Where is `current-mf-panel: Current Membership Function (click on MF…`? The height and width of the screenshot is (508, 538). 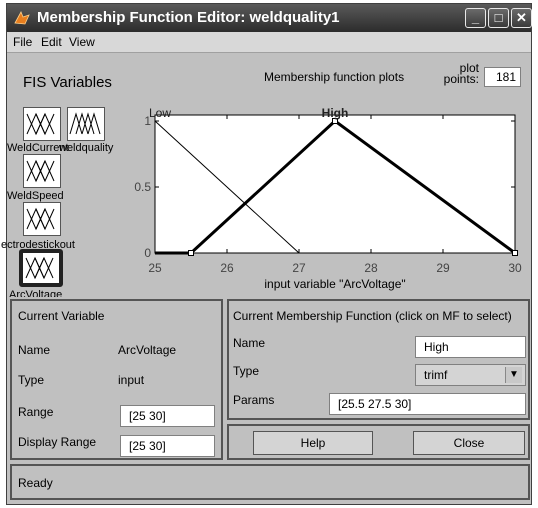
current-mf-panel: Current Membership Function (click on MF… is located at coordinates (378, 359).